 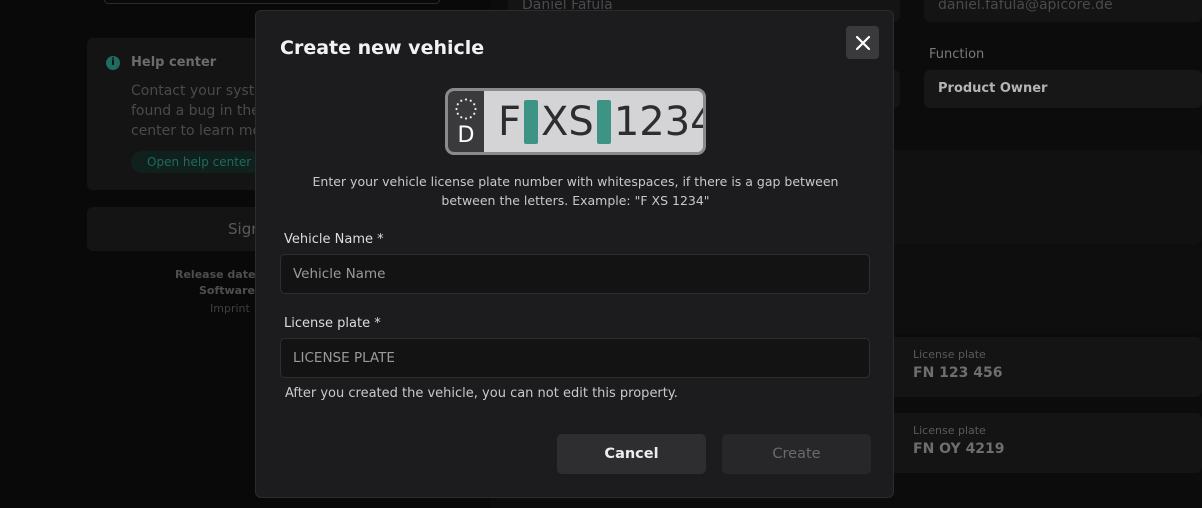 What do you see at coordinates (567, 122) in the screenshot?
I see `plate-segment-letters: XS` at bounding box center [567, 122].